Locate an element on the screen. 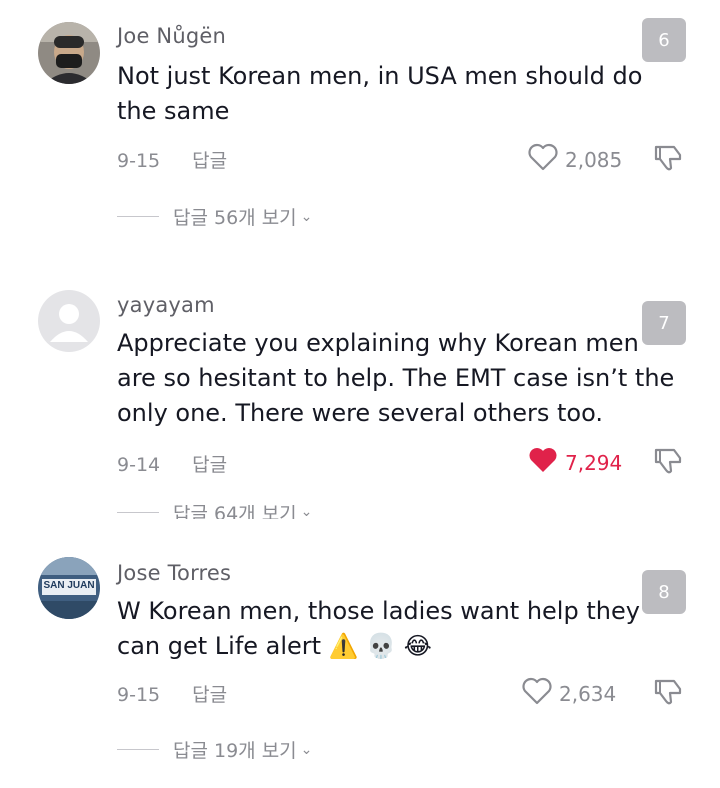 The width and height of the screenshot is (720, 788). view-replies-label: 답글 56개 보기 is located at coordinates (235, 218).